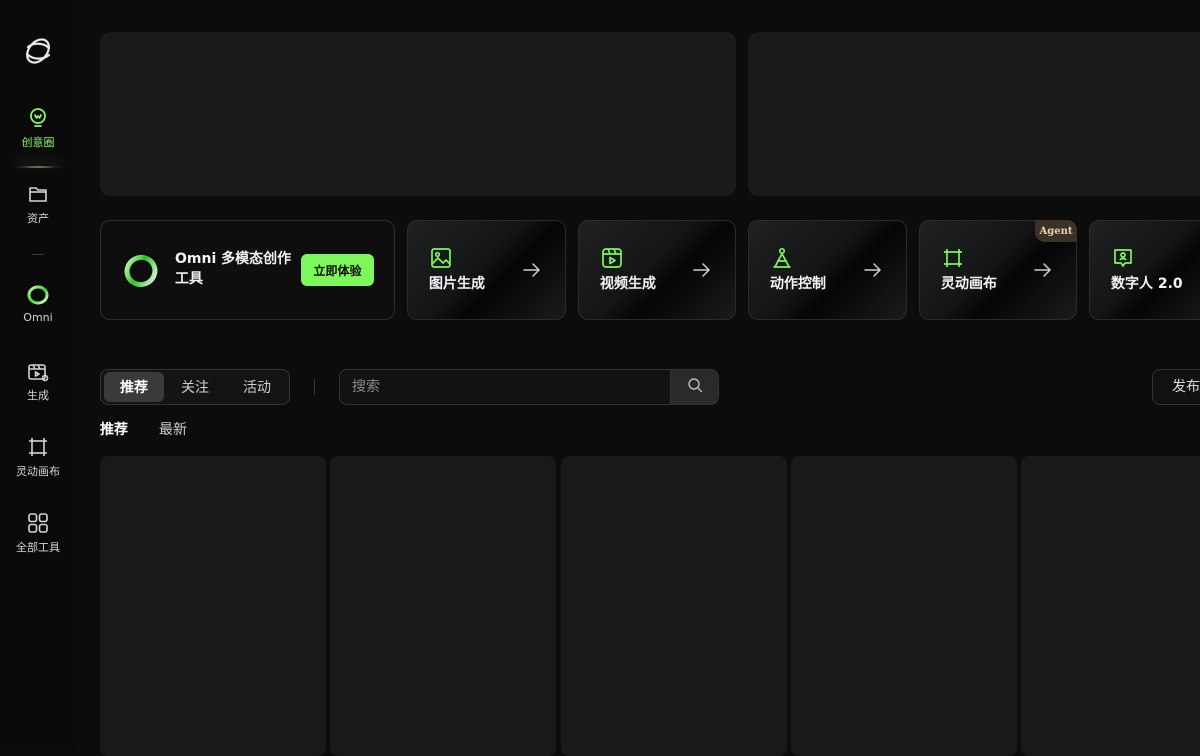  Describe the element at coordinates (38, 118) in the screenshot. I see `bulb-icon` at that location.